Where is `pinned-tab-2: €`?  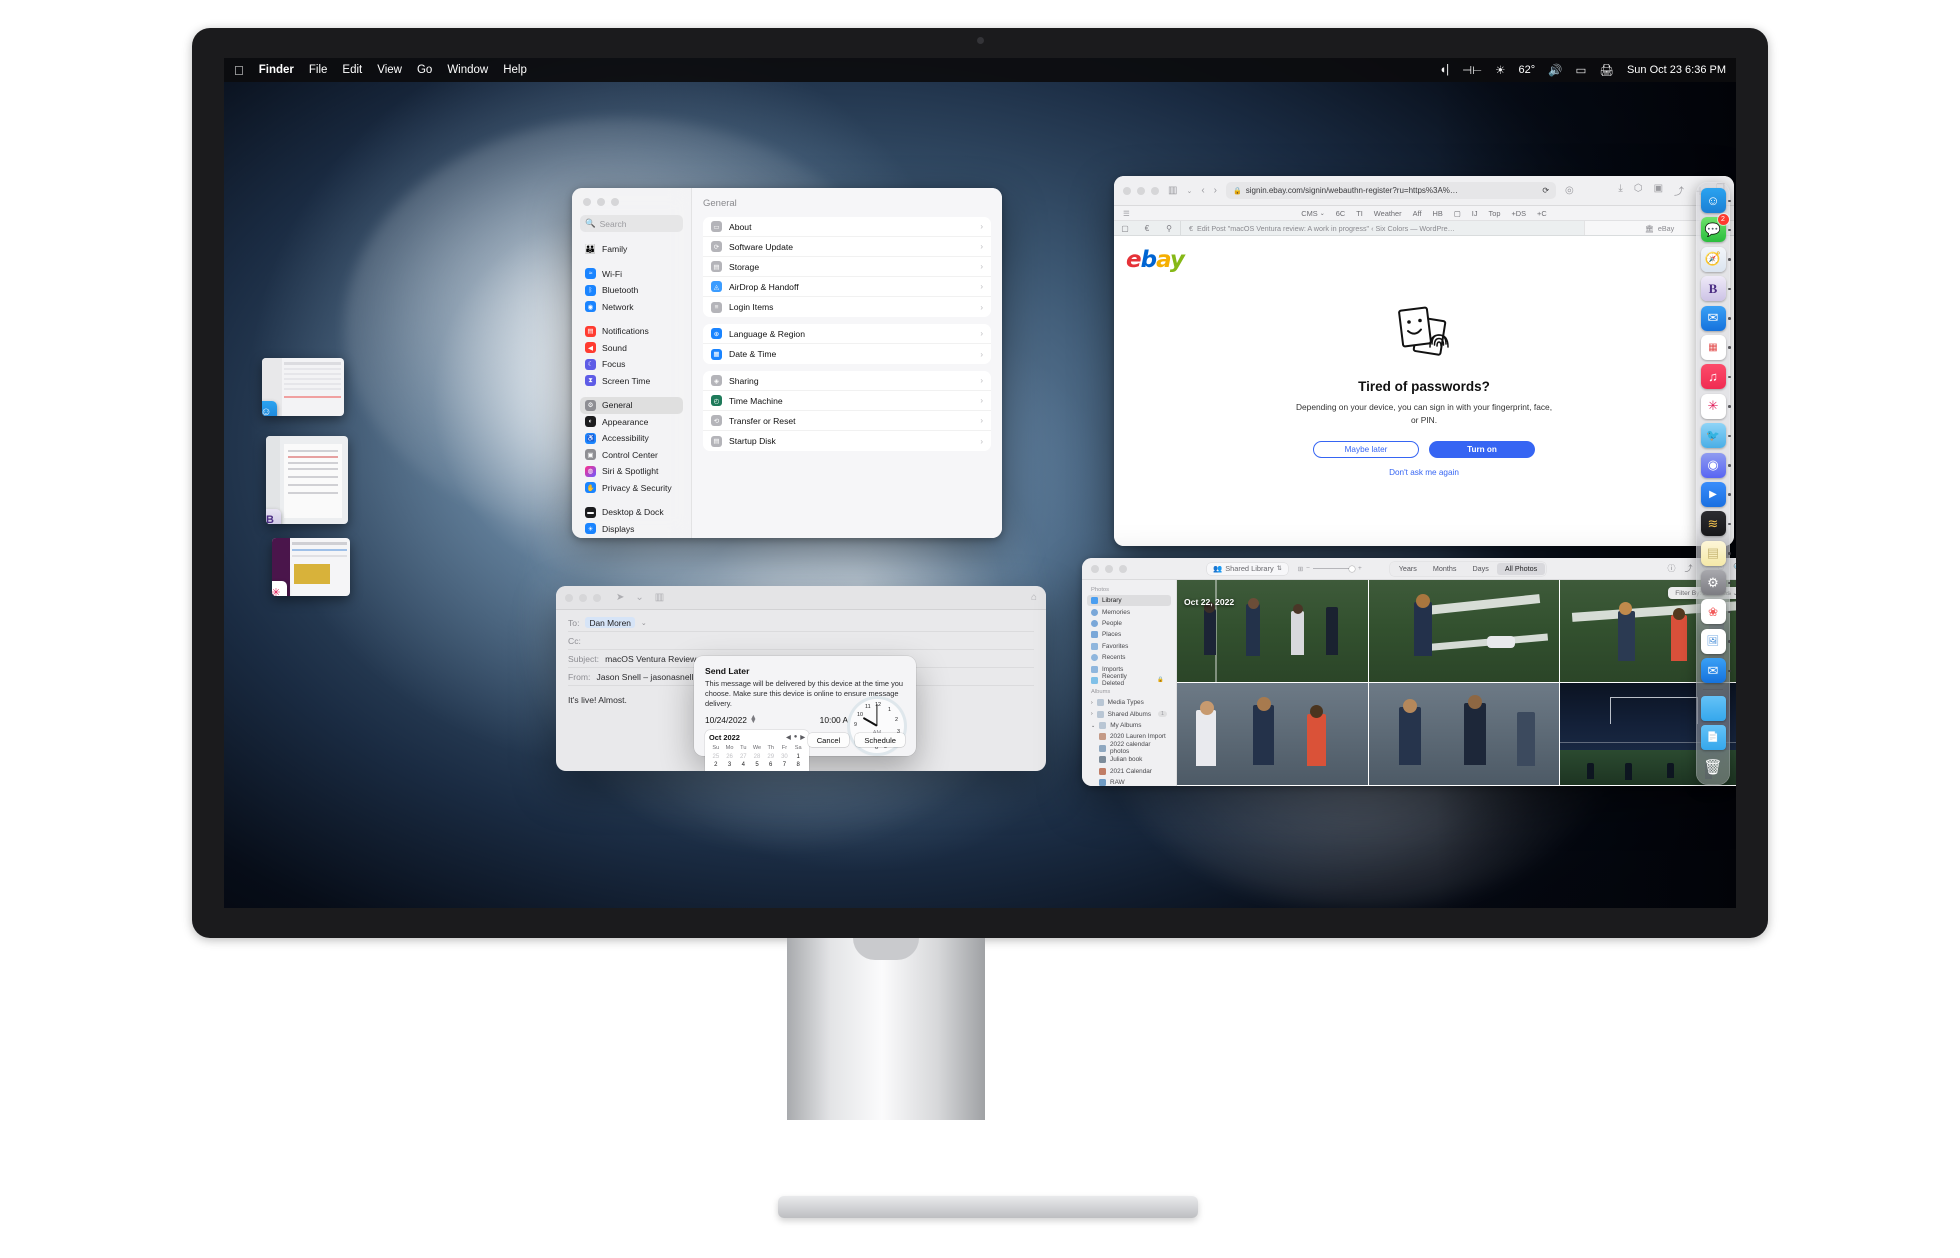
pinned-tab-2: € is located at coordinates (1147, 228).